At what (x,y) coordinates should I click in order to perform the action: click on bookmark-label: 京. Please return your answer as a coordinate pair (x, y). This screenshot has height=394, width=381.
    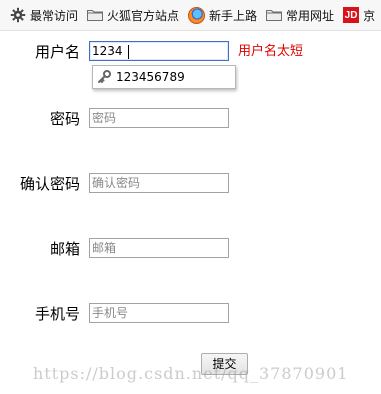
    Looking at the image, I should click on (369, 15).